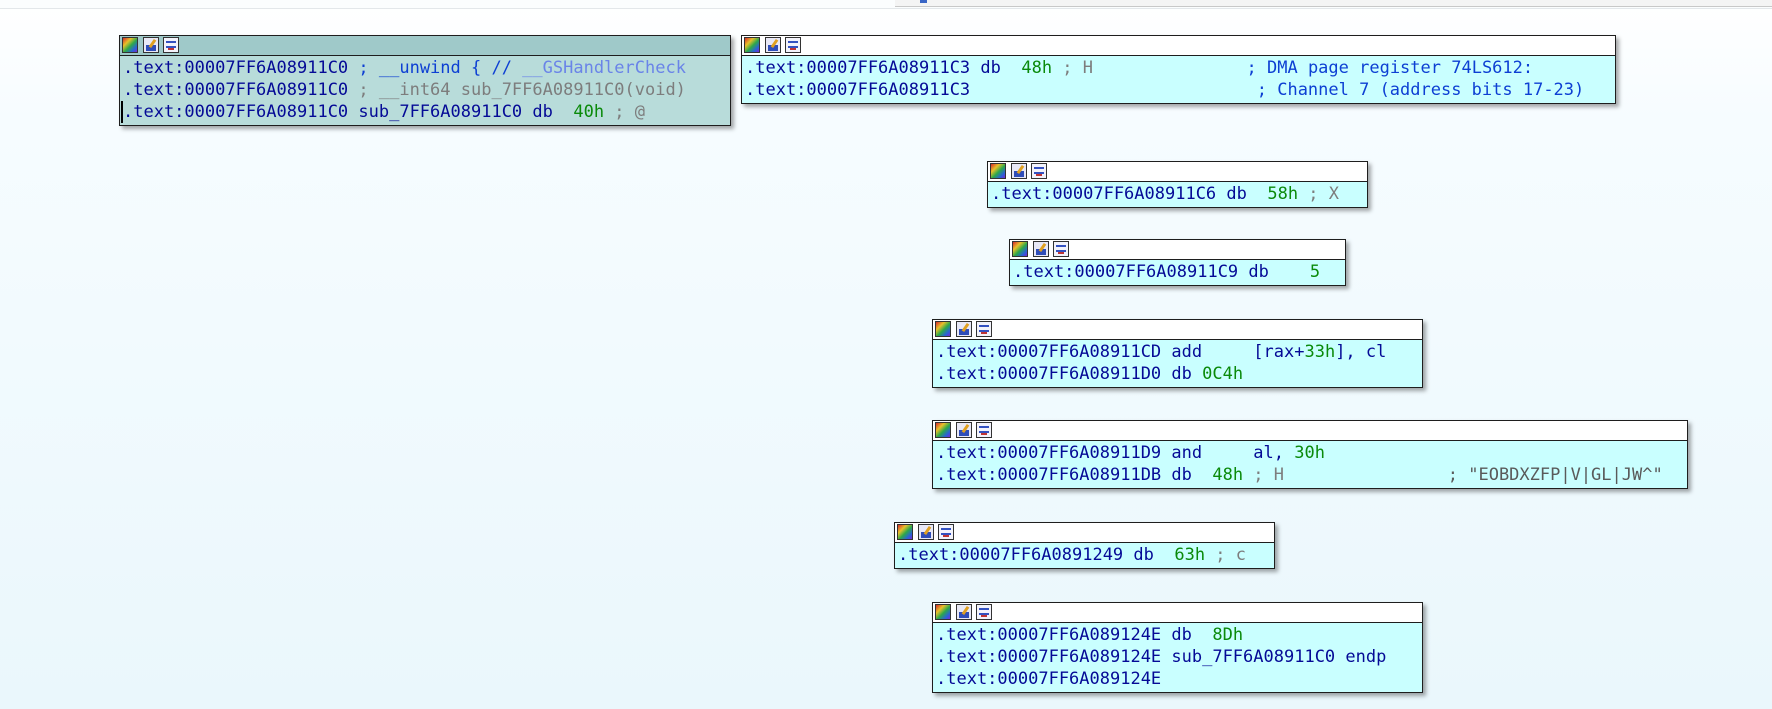 This screenshot has height=709, width=1772. I want to click on line-segment-num: 40h, so click(589, 112).